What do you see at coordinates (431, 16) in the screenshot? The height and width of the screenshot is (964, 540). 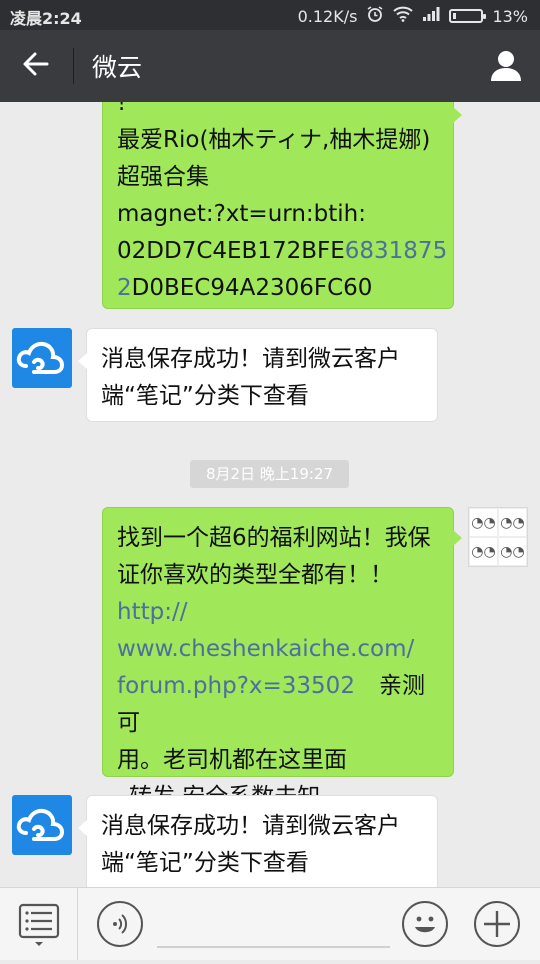 I see `signal-icon` at bounding box center [431, 16].